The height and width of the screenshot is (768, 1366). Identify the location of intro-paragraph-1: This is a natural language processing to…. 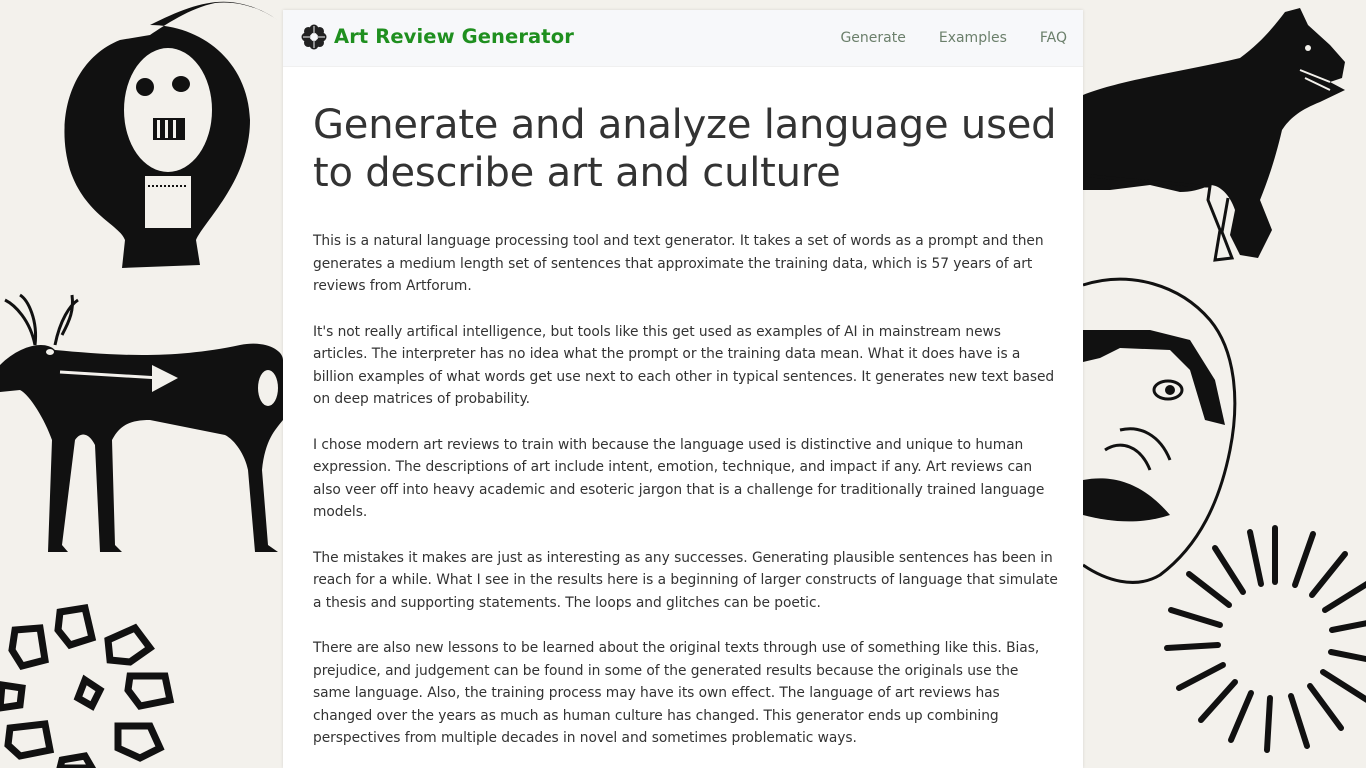
(678, 263).